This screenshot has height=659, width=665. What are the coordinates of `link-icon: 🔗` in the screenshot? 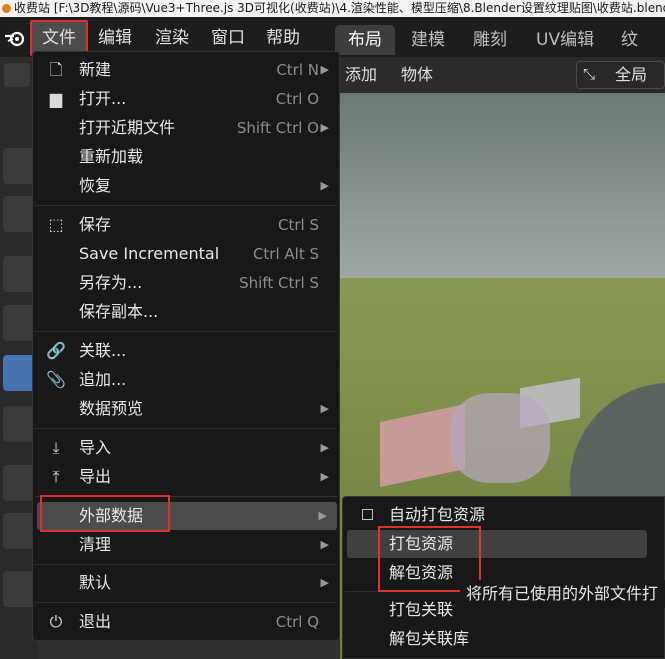 It's located at (56, 350).